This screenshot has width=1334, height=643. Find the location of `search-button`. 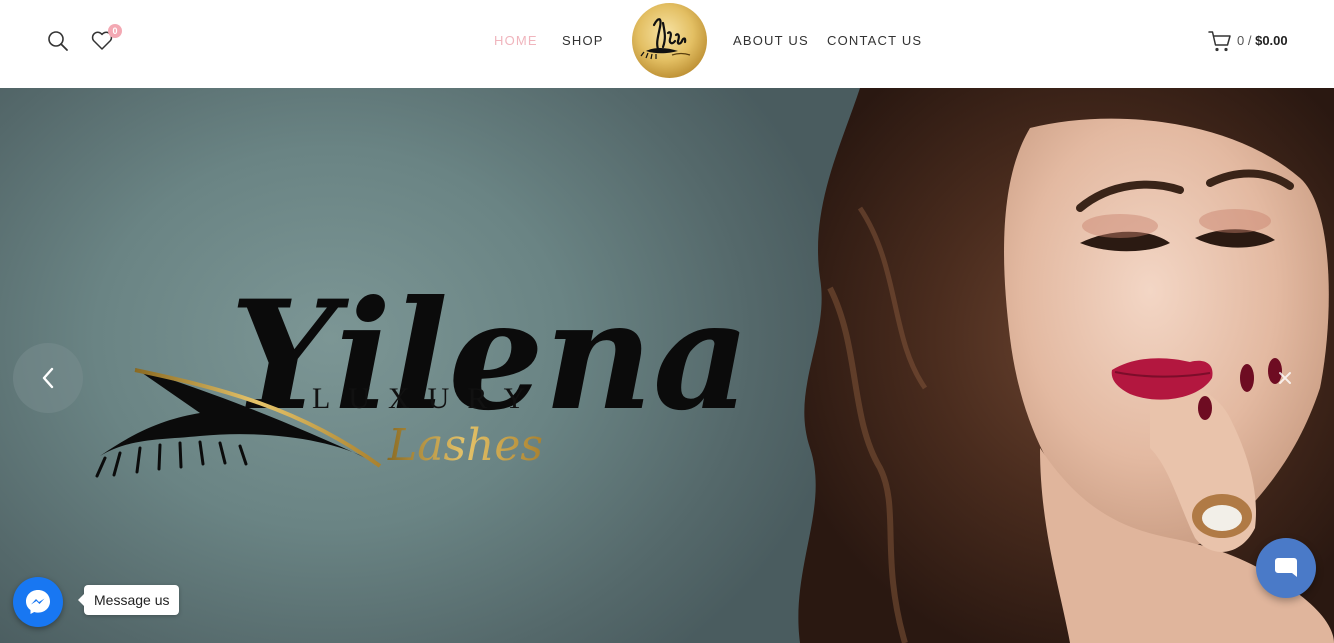

search-button is located at coordinates (58, 41).